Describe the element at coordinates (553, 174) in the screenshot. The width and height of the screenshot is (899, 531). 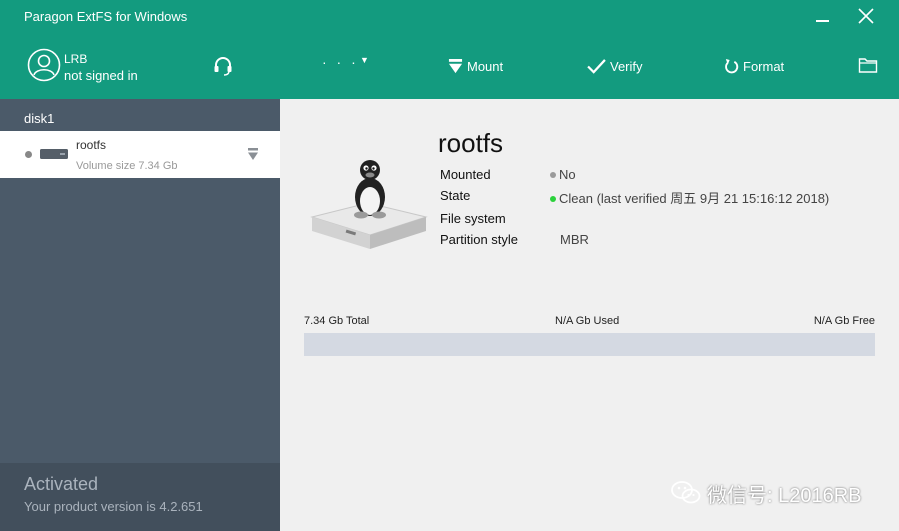
I see `mounted-status-dot` at that location.